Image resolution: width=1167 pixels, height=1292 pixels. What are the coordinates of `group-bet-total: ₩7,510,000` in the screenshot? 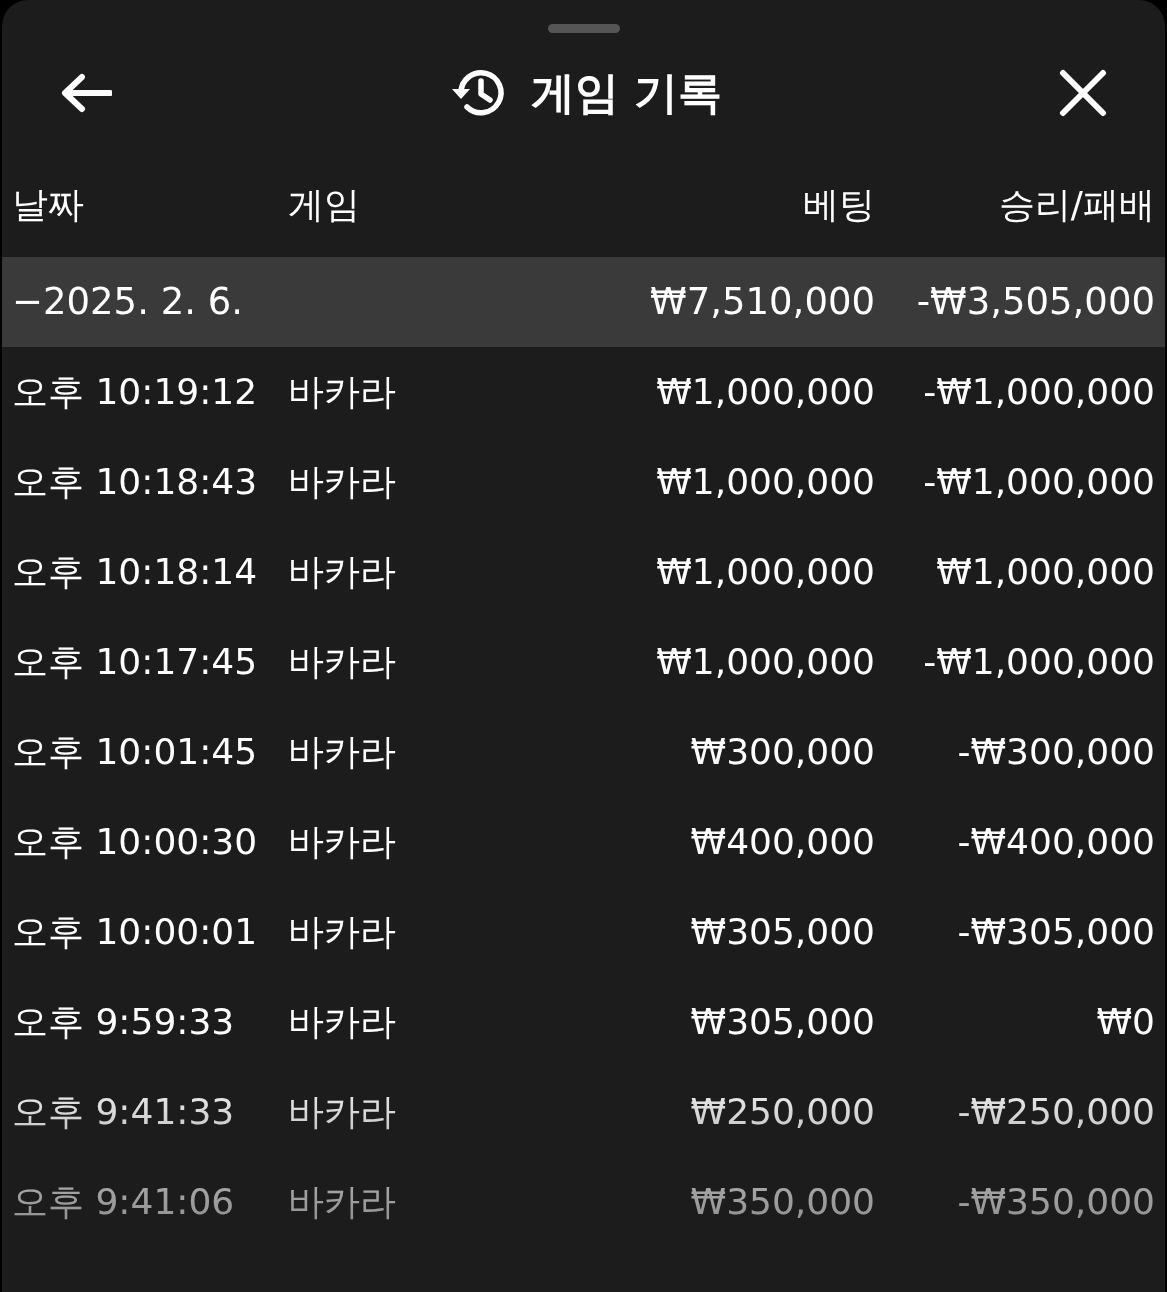 It's located at (762, 302).